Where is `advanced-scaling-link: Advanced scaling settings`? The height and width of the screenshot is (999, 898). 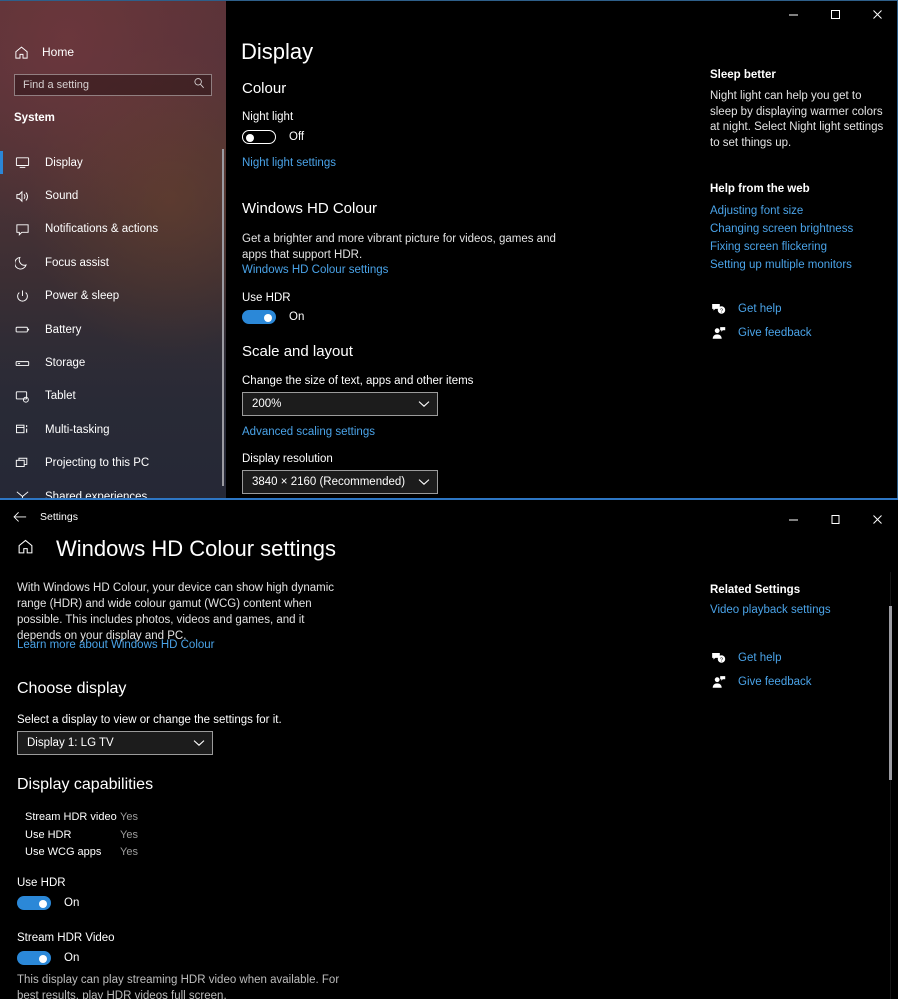 advanced-scaling-link: Advanced scaling settings is located at coordinates (308, 432).